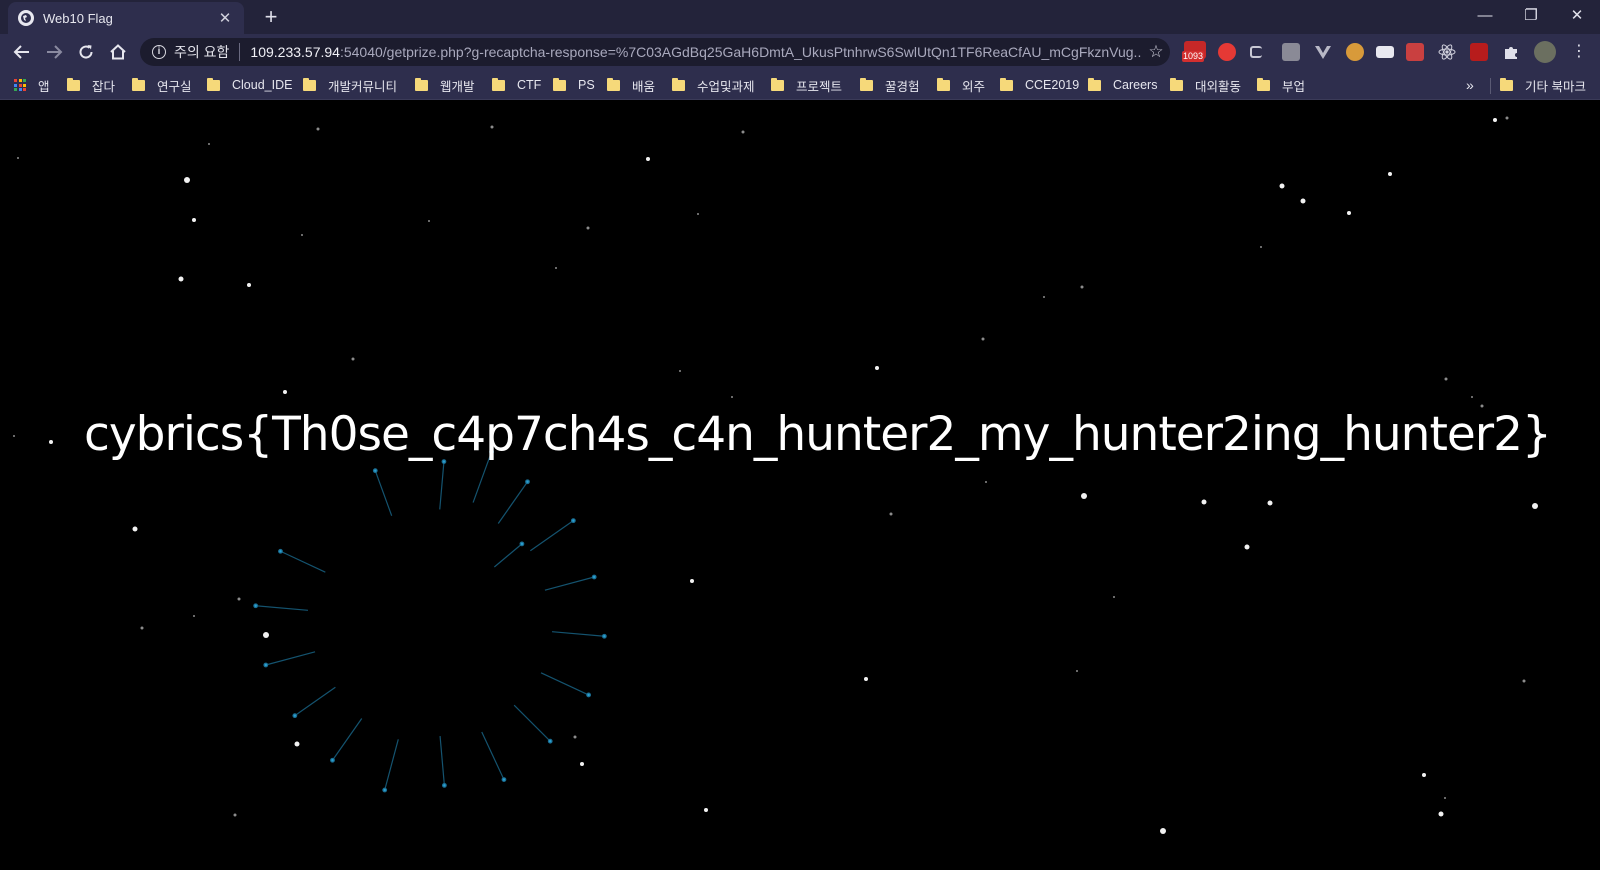 This screenshot has height=870, width=1600. I want to click on bookmark-folder: CCE2019, so click(1039, 85).